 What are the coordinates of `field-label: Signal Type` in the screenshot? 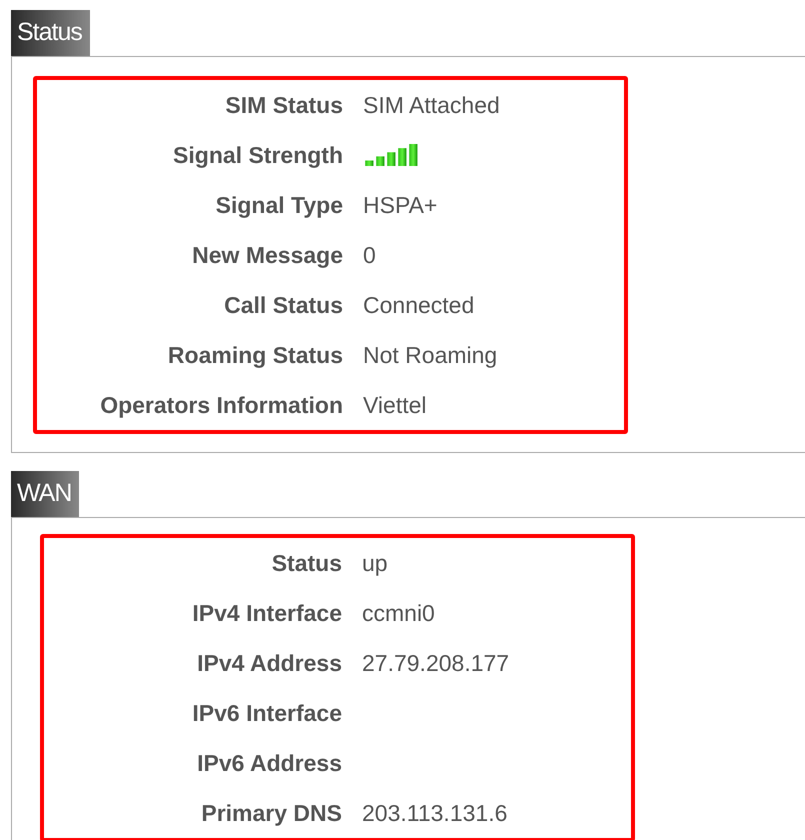 It's located at (278, 205).